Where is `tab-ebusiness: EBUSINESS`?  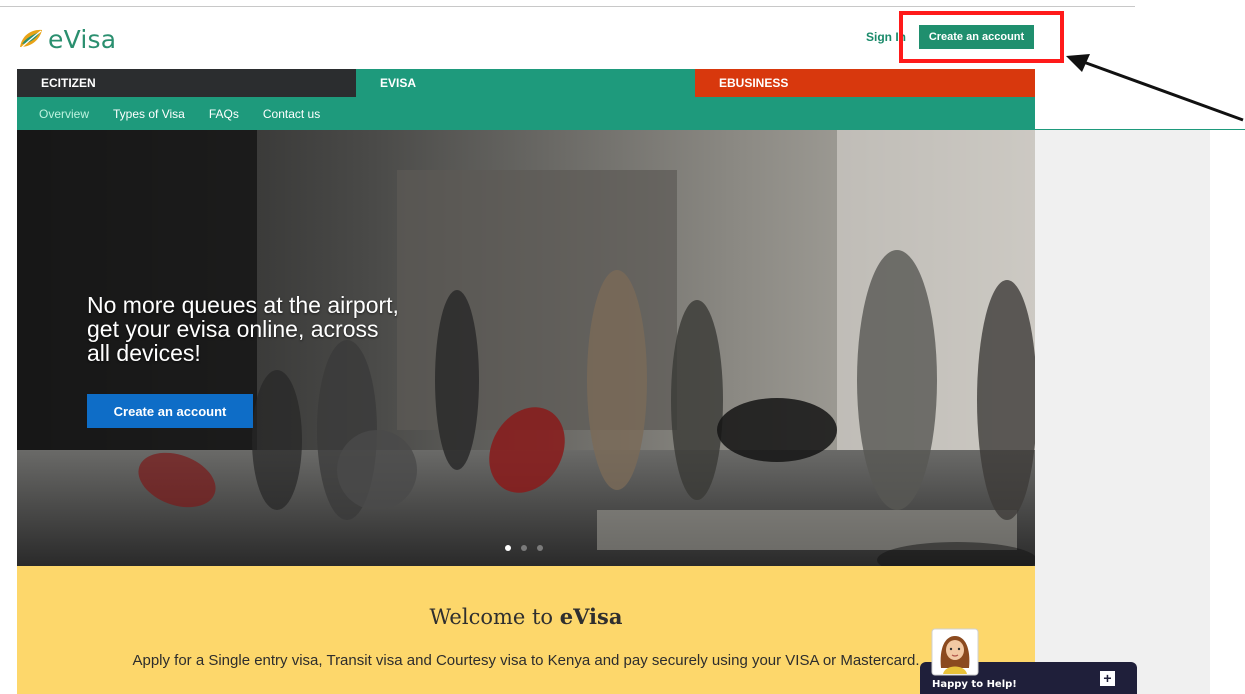
tab-ebusiness: EBUSINESS is located at coordinates (865, 83).